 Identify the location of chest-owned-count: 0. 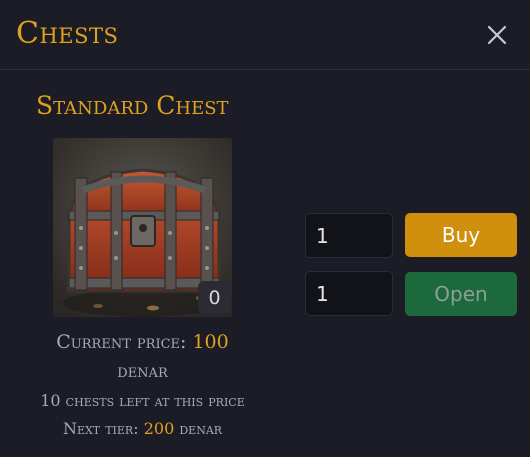
(214, 297).